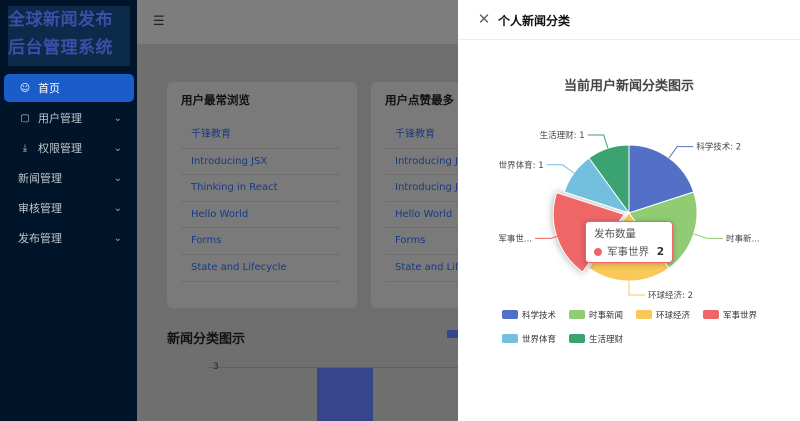 This screenshot has height=421, width=800. Describe the element at coordinates (419, 100) in the screenshot. I see `card-title: 用户点赞最多` at that location.